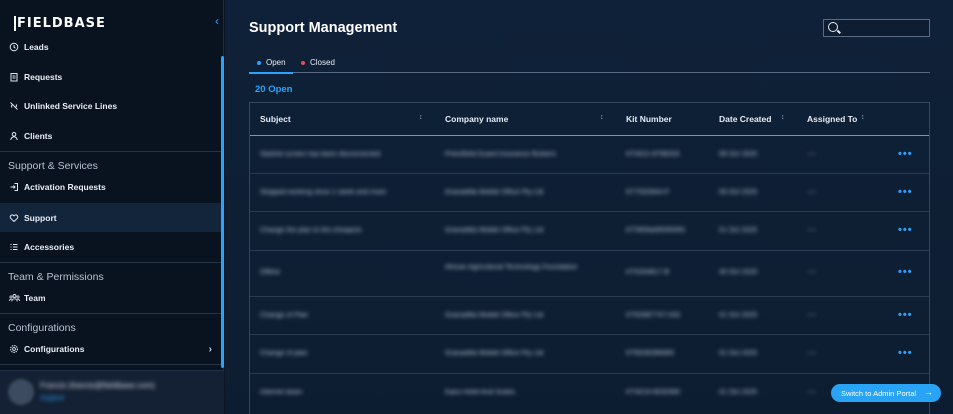  I want to click on tab-open: Open, so click(271, 66).